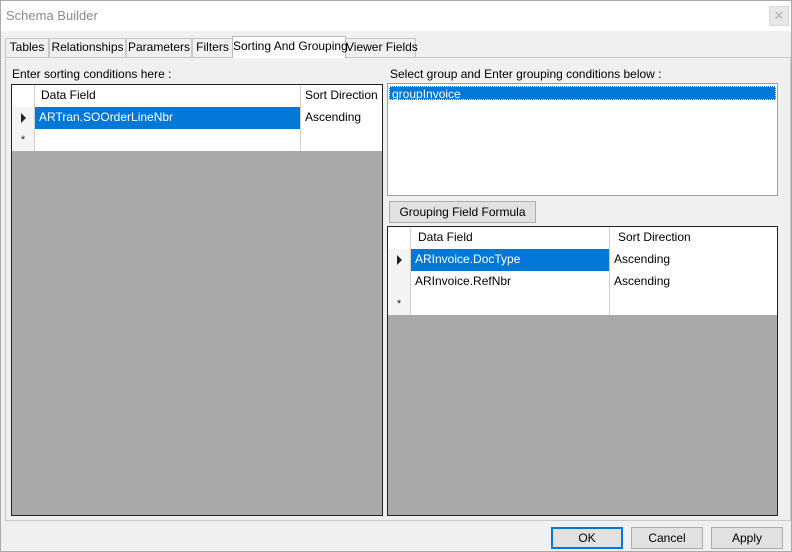  I want to click on table-row: ARTran.SOOrderLineNbr Ascending, so click(197, 118).